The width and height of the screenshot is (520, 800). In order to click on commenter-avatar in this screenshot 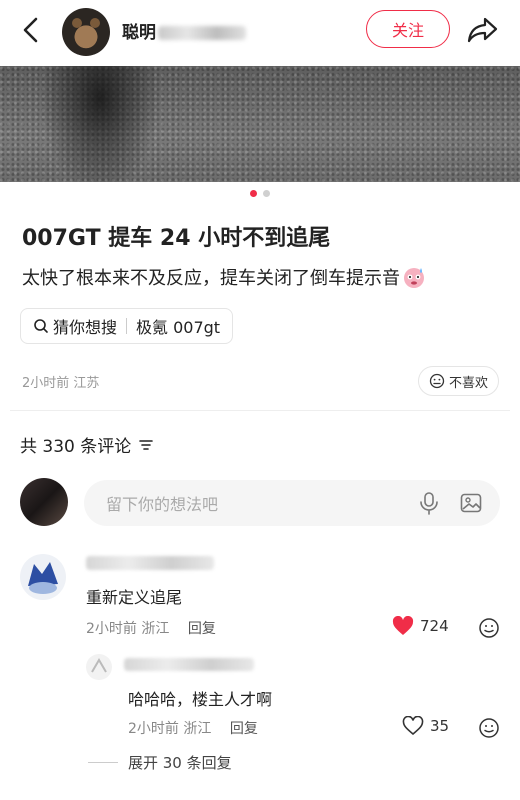, I will do `click(43, 577)`.